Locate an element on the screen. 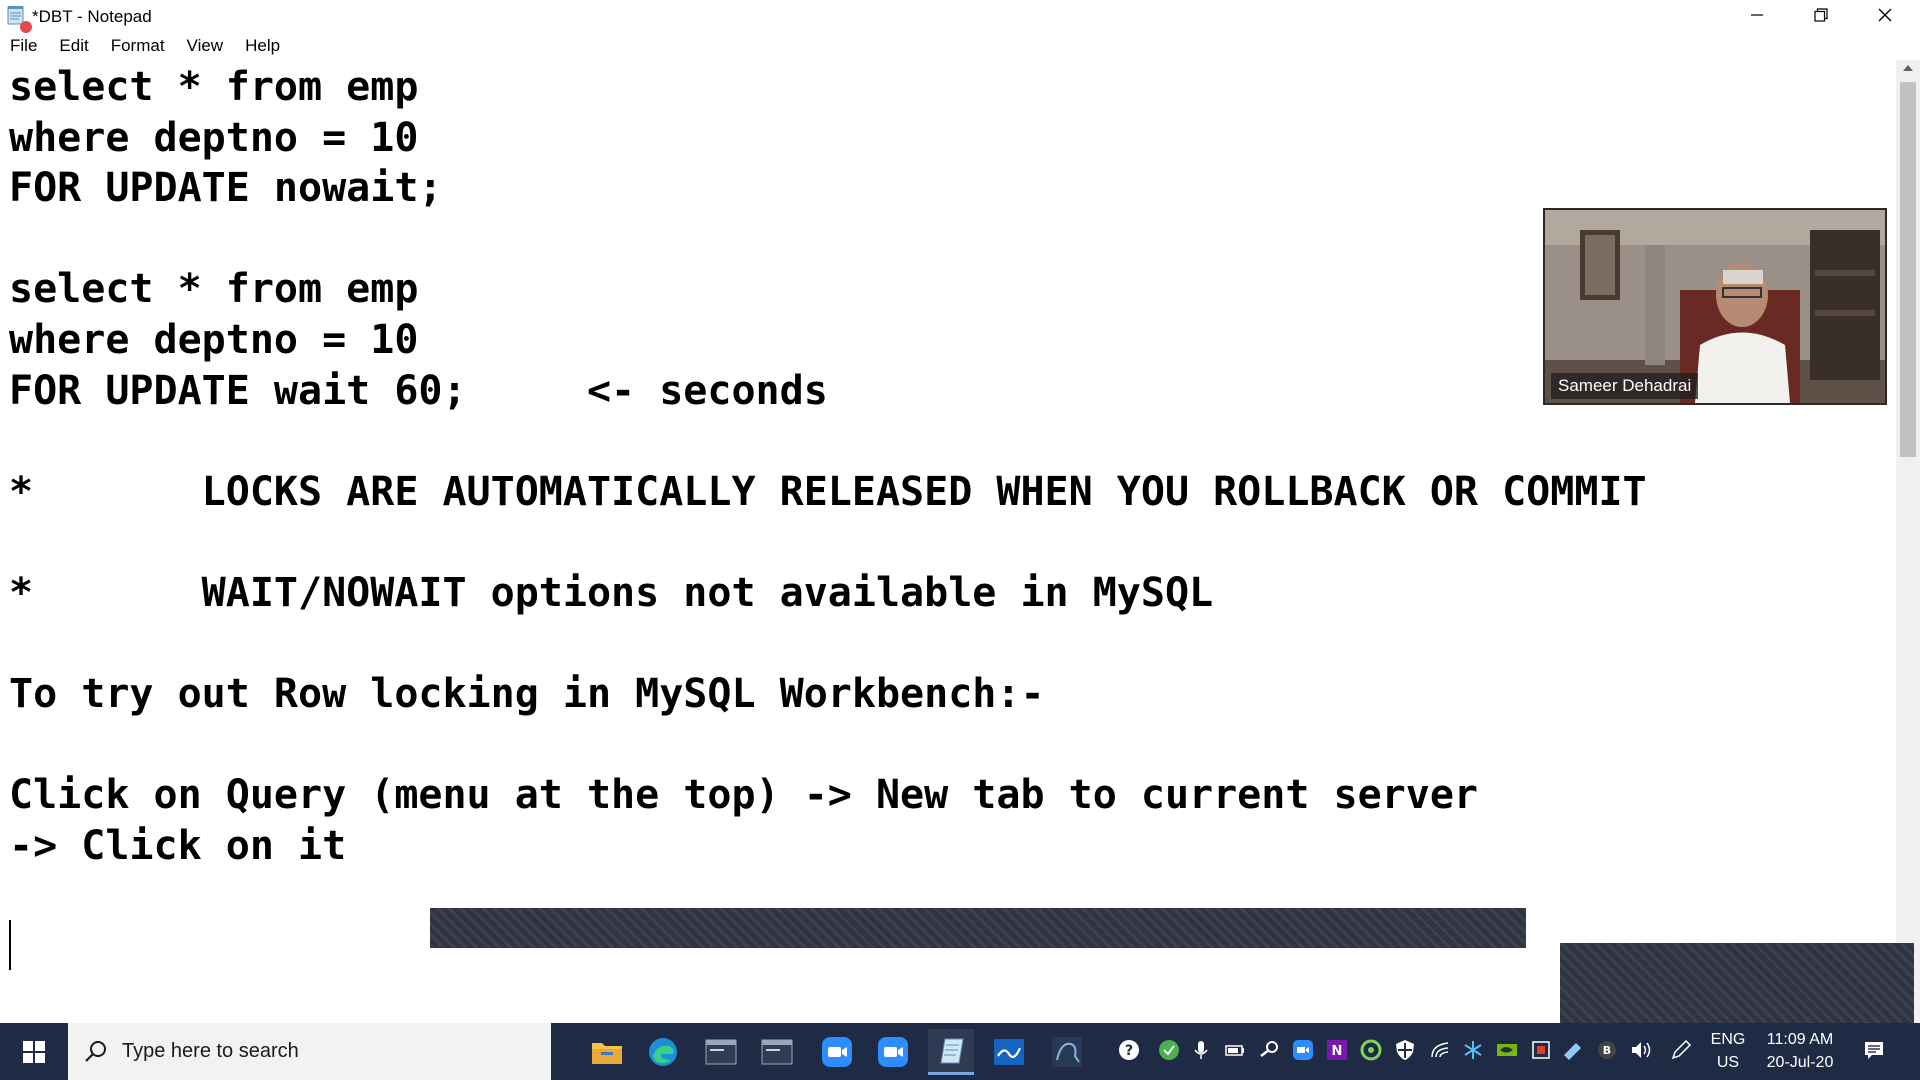 The image size is (1920, 1080). search-placeholder: Type here to search is located at coordinates (210, 1051).